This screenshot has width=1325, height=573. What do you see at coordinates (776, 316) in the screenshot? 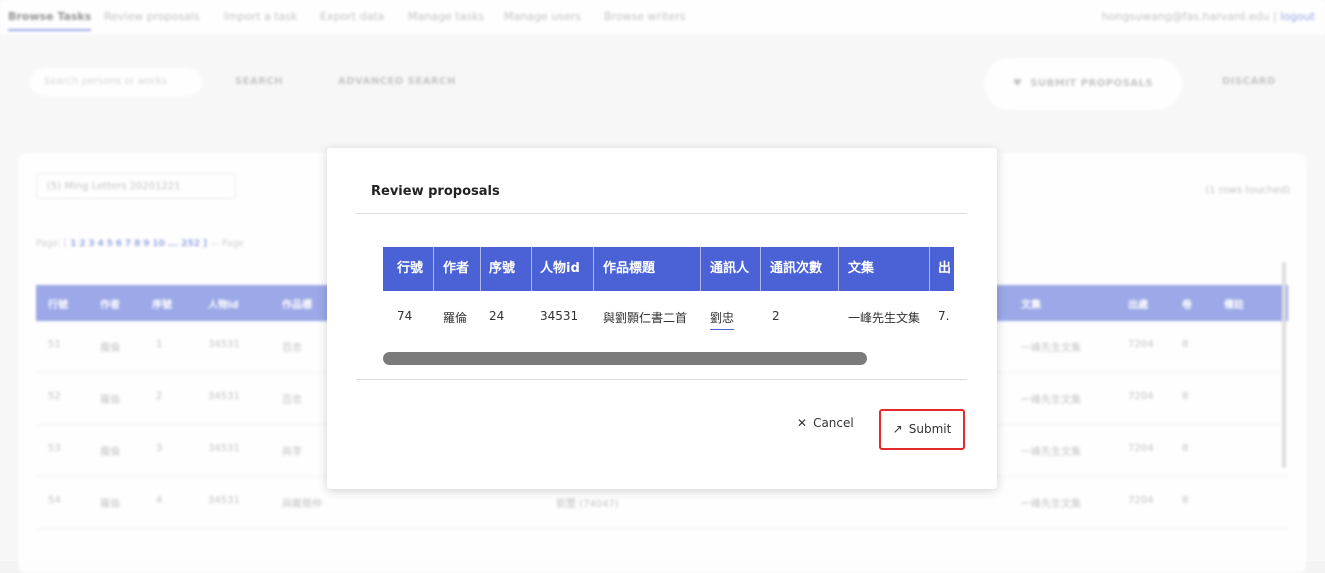
I see `cell-count: 2` at bounding box center [776, 316].